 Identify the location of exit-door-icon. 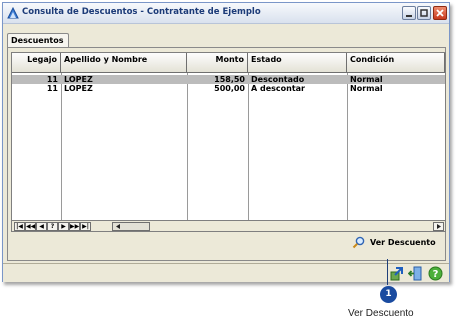
(415, 273).